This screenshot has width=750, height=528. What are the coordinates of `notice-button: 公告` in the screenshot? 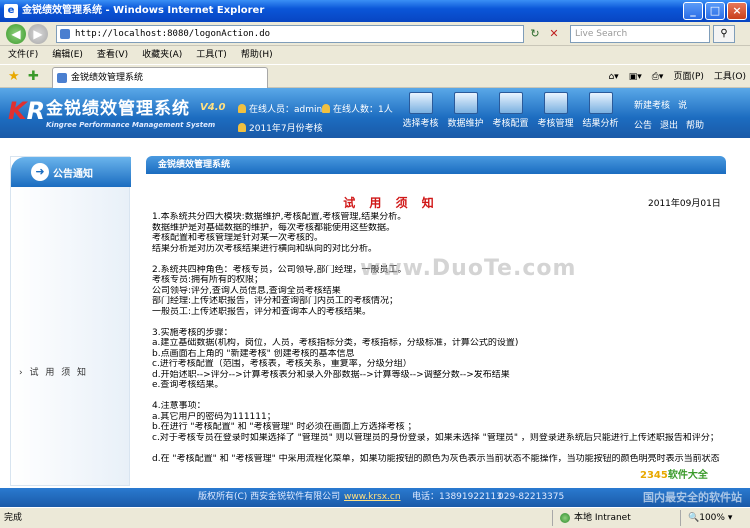 It's located at (643, 126).